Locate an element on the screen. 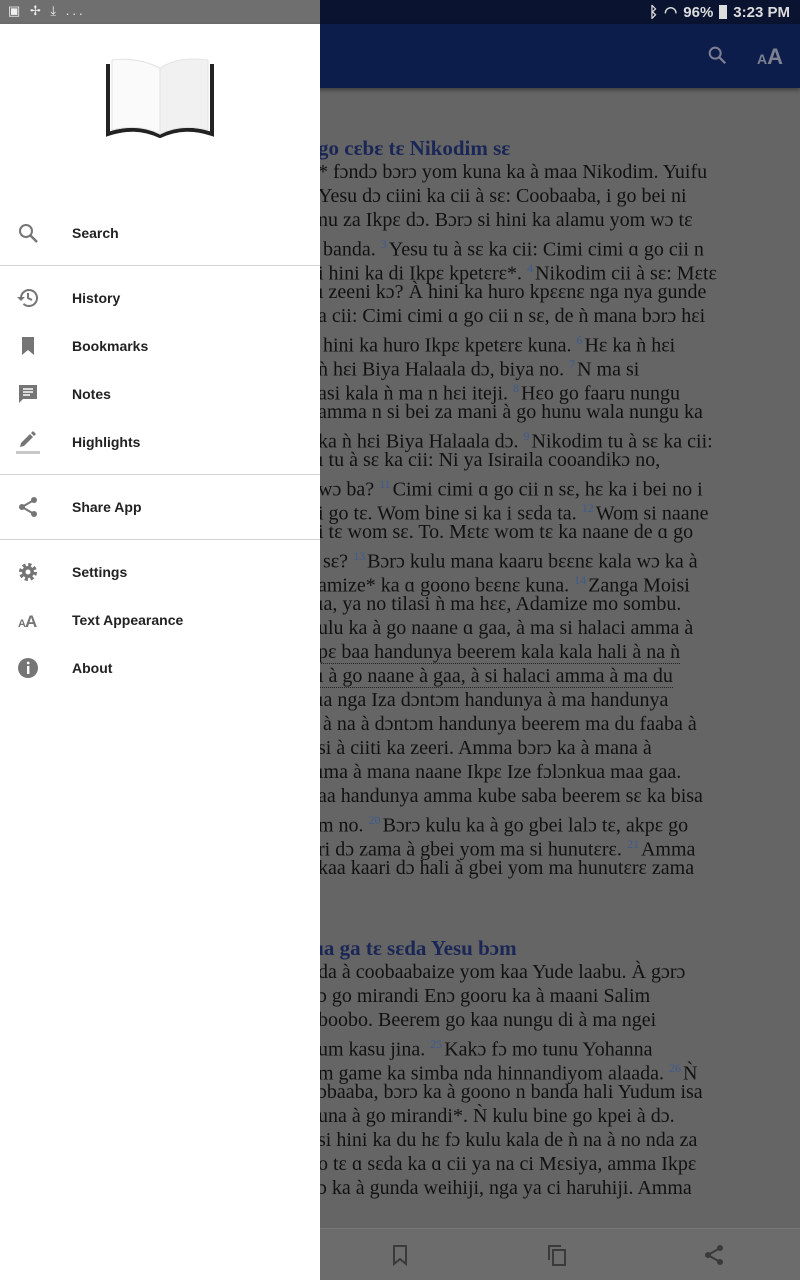 Image resolution: width=800 pixels, height=1280 pixels. verse-text: ɔ go mirandi Enɔ gooru ka à maani Salim is located at coordinates (484, 996).